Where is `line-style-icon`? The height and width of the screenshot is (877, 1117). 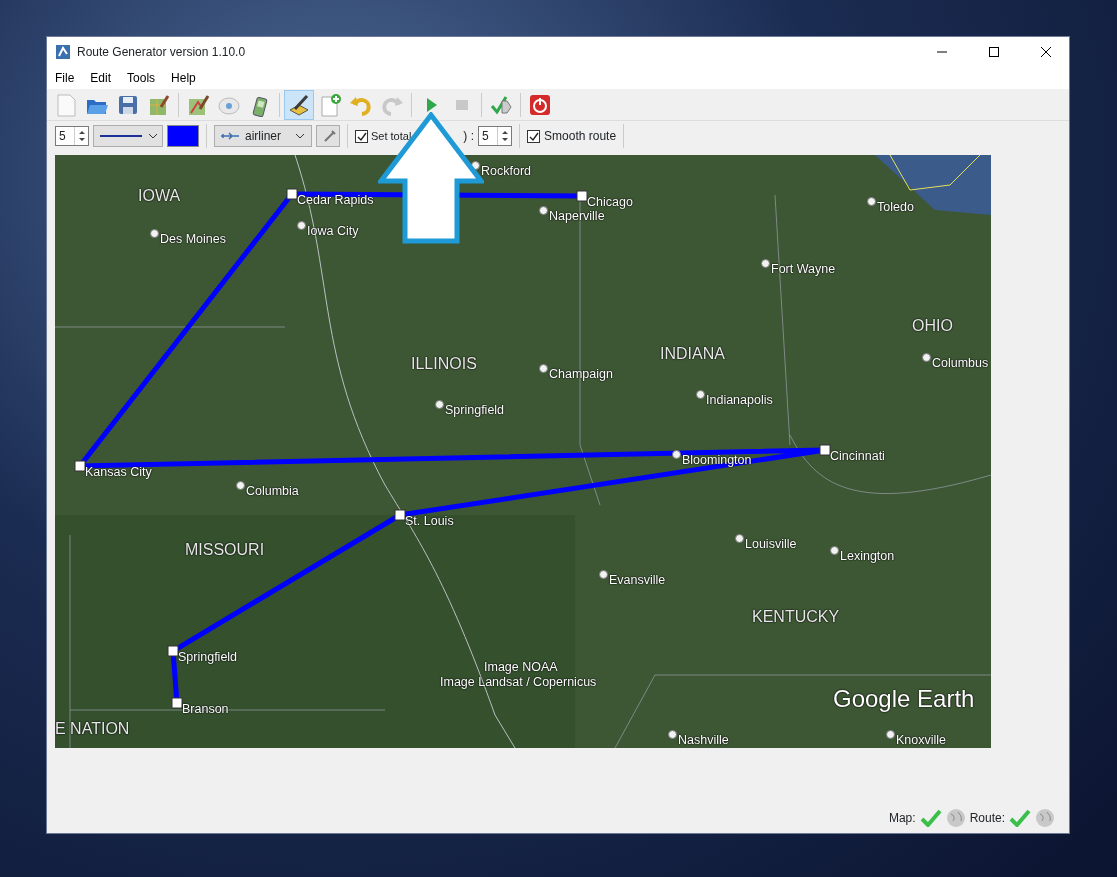 line-style-icon is located at coordinates (121, 136).